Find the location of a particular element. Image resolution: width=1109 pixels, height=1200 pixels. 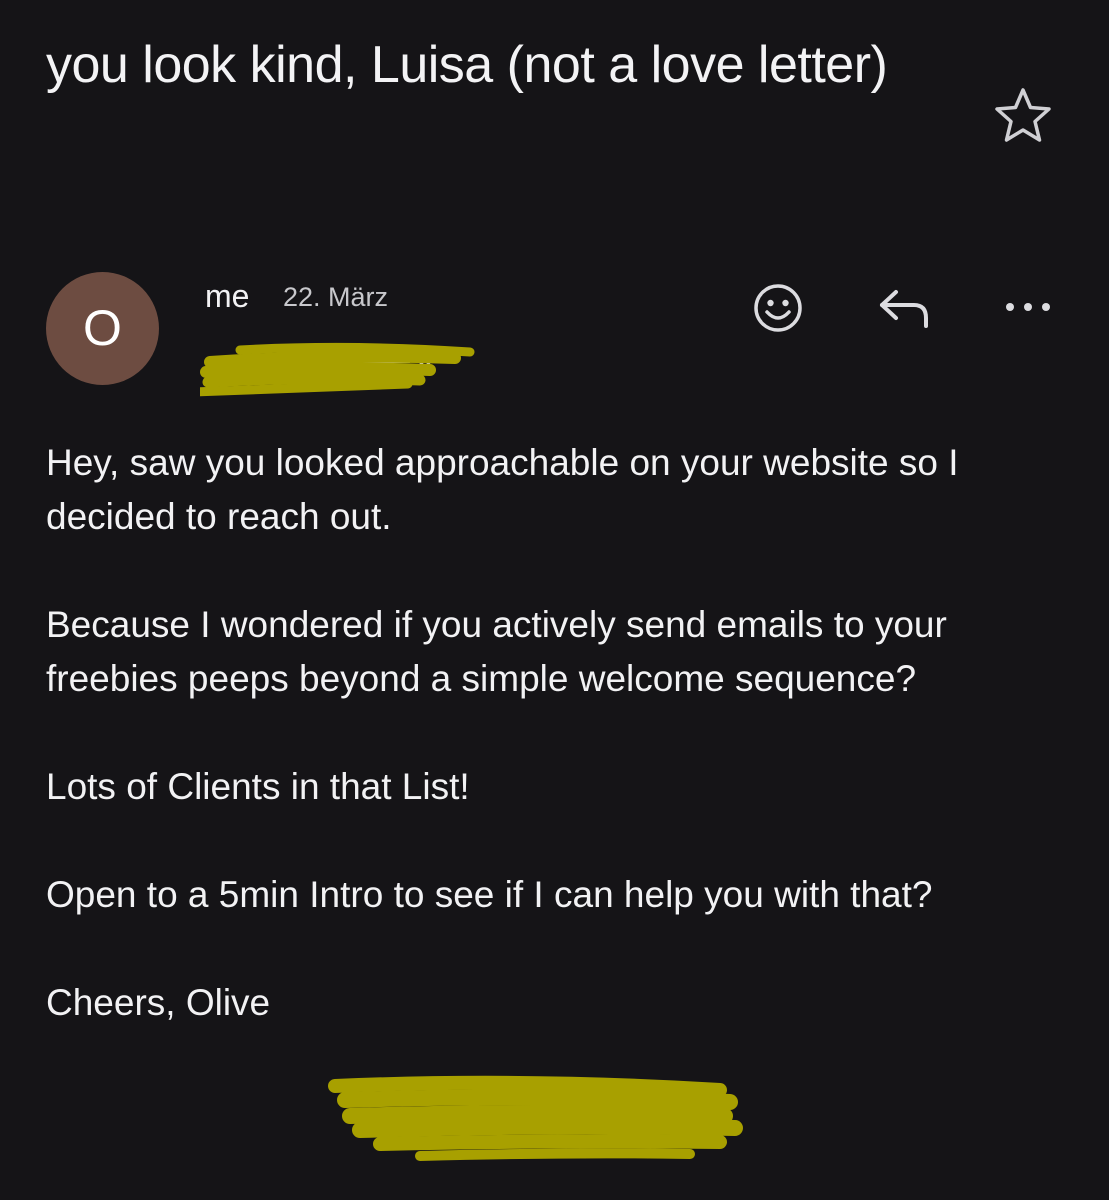

star-icon is located at coordinates (1023, 116).